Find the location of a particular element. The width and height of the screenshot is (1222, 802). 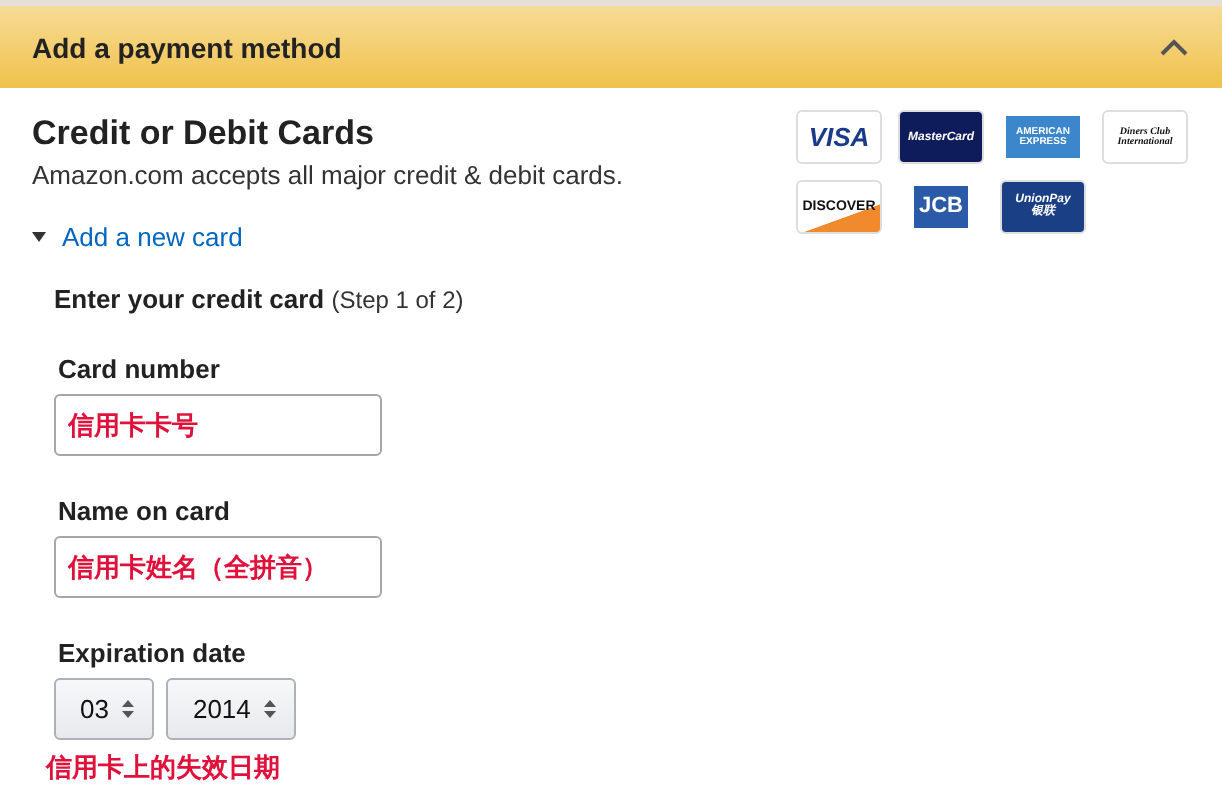

chevron-icon is located at coordinates (1174, 47).